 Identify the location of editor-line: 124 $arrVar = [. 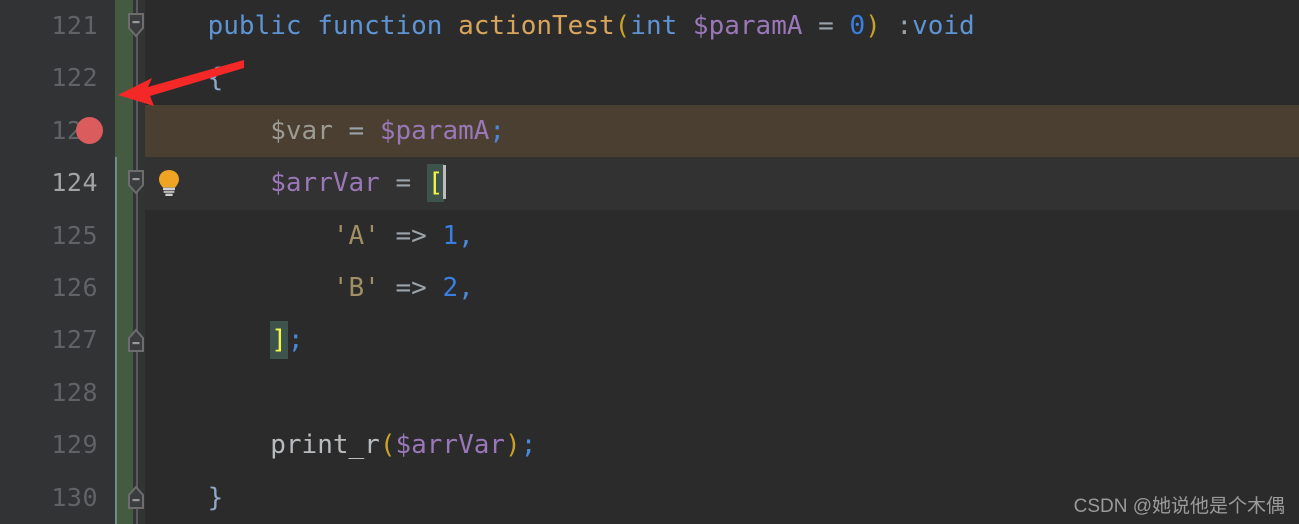
(649, 183).